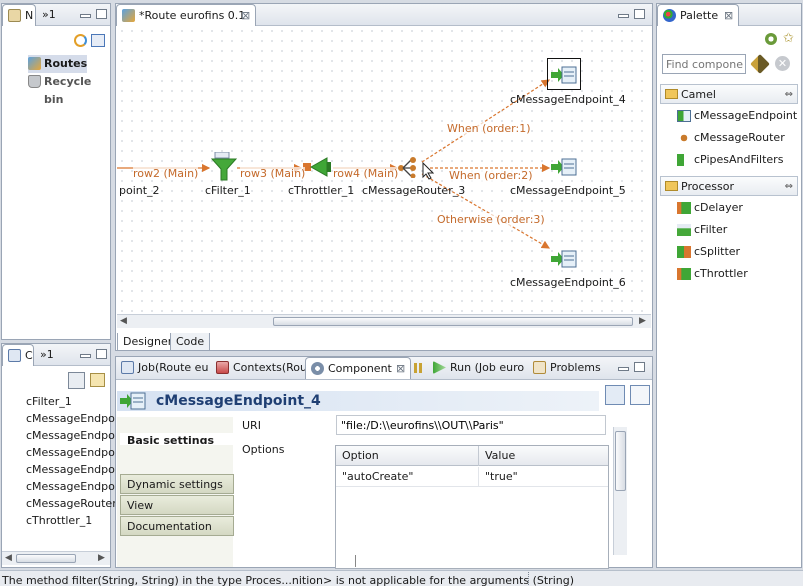 The image size is (803, 586). What do you see at coordinates (771, 39) in the screenshot?
I see `palette-settings-icon` at bounding box center [771, 39].